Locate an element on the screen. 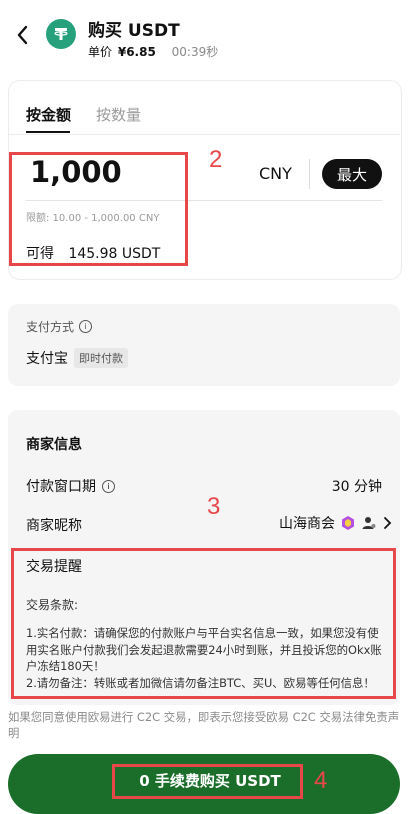  annotation-label-3: 3 is located at coordinates (214, 506).